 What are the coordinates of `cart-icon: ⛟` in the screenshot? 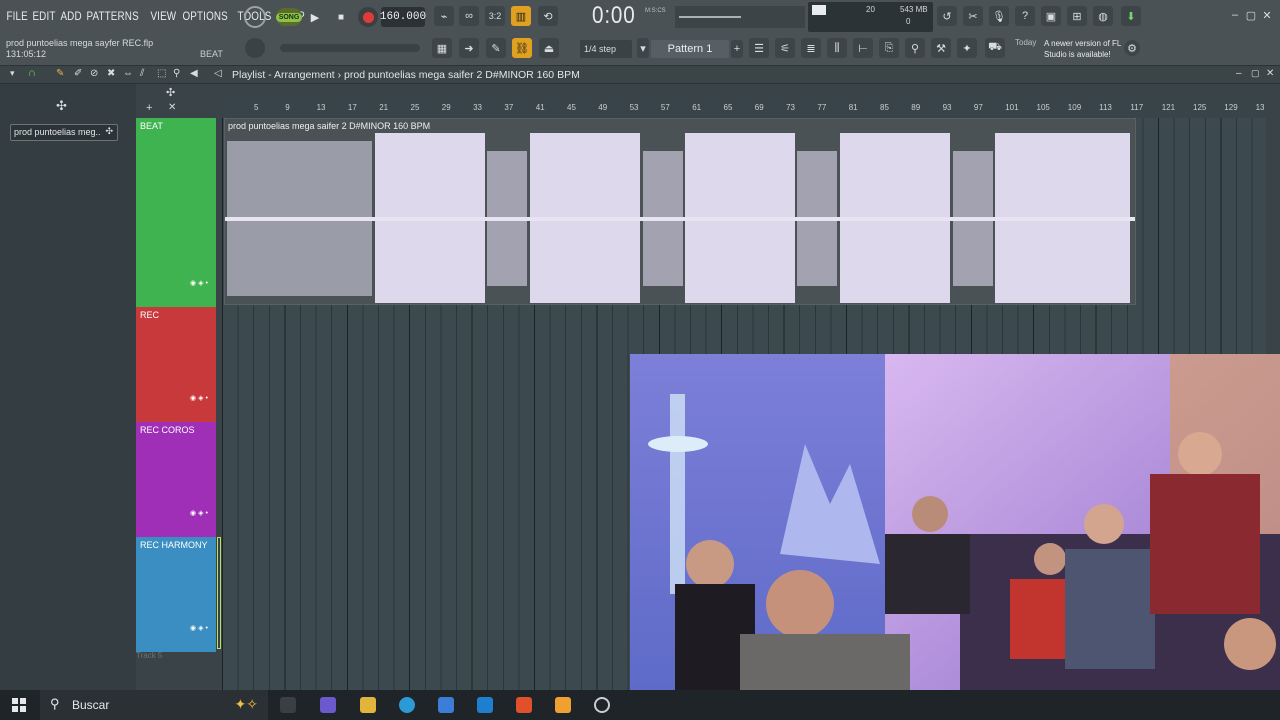 It's located at (995, 48).